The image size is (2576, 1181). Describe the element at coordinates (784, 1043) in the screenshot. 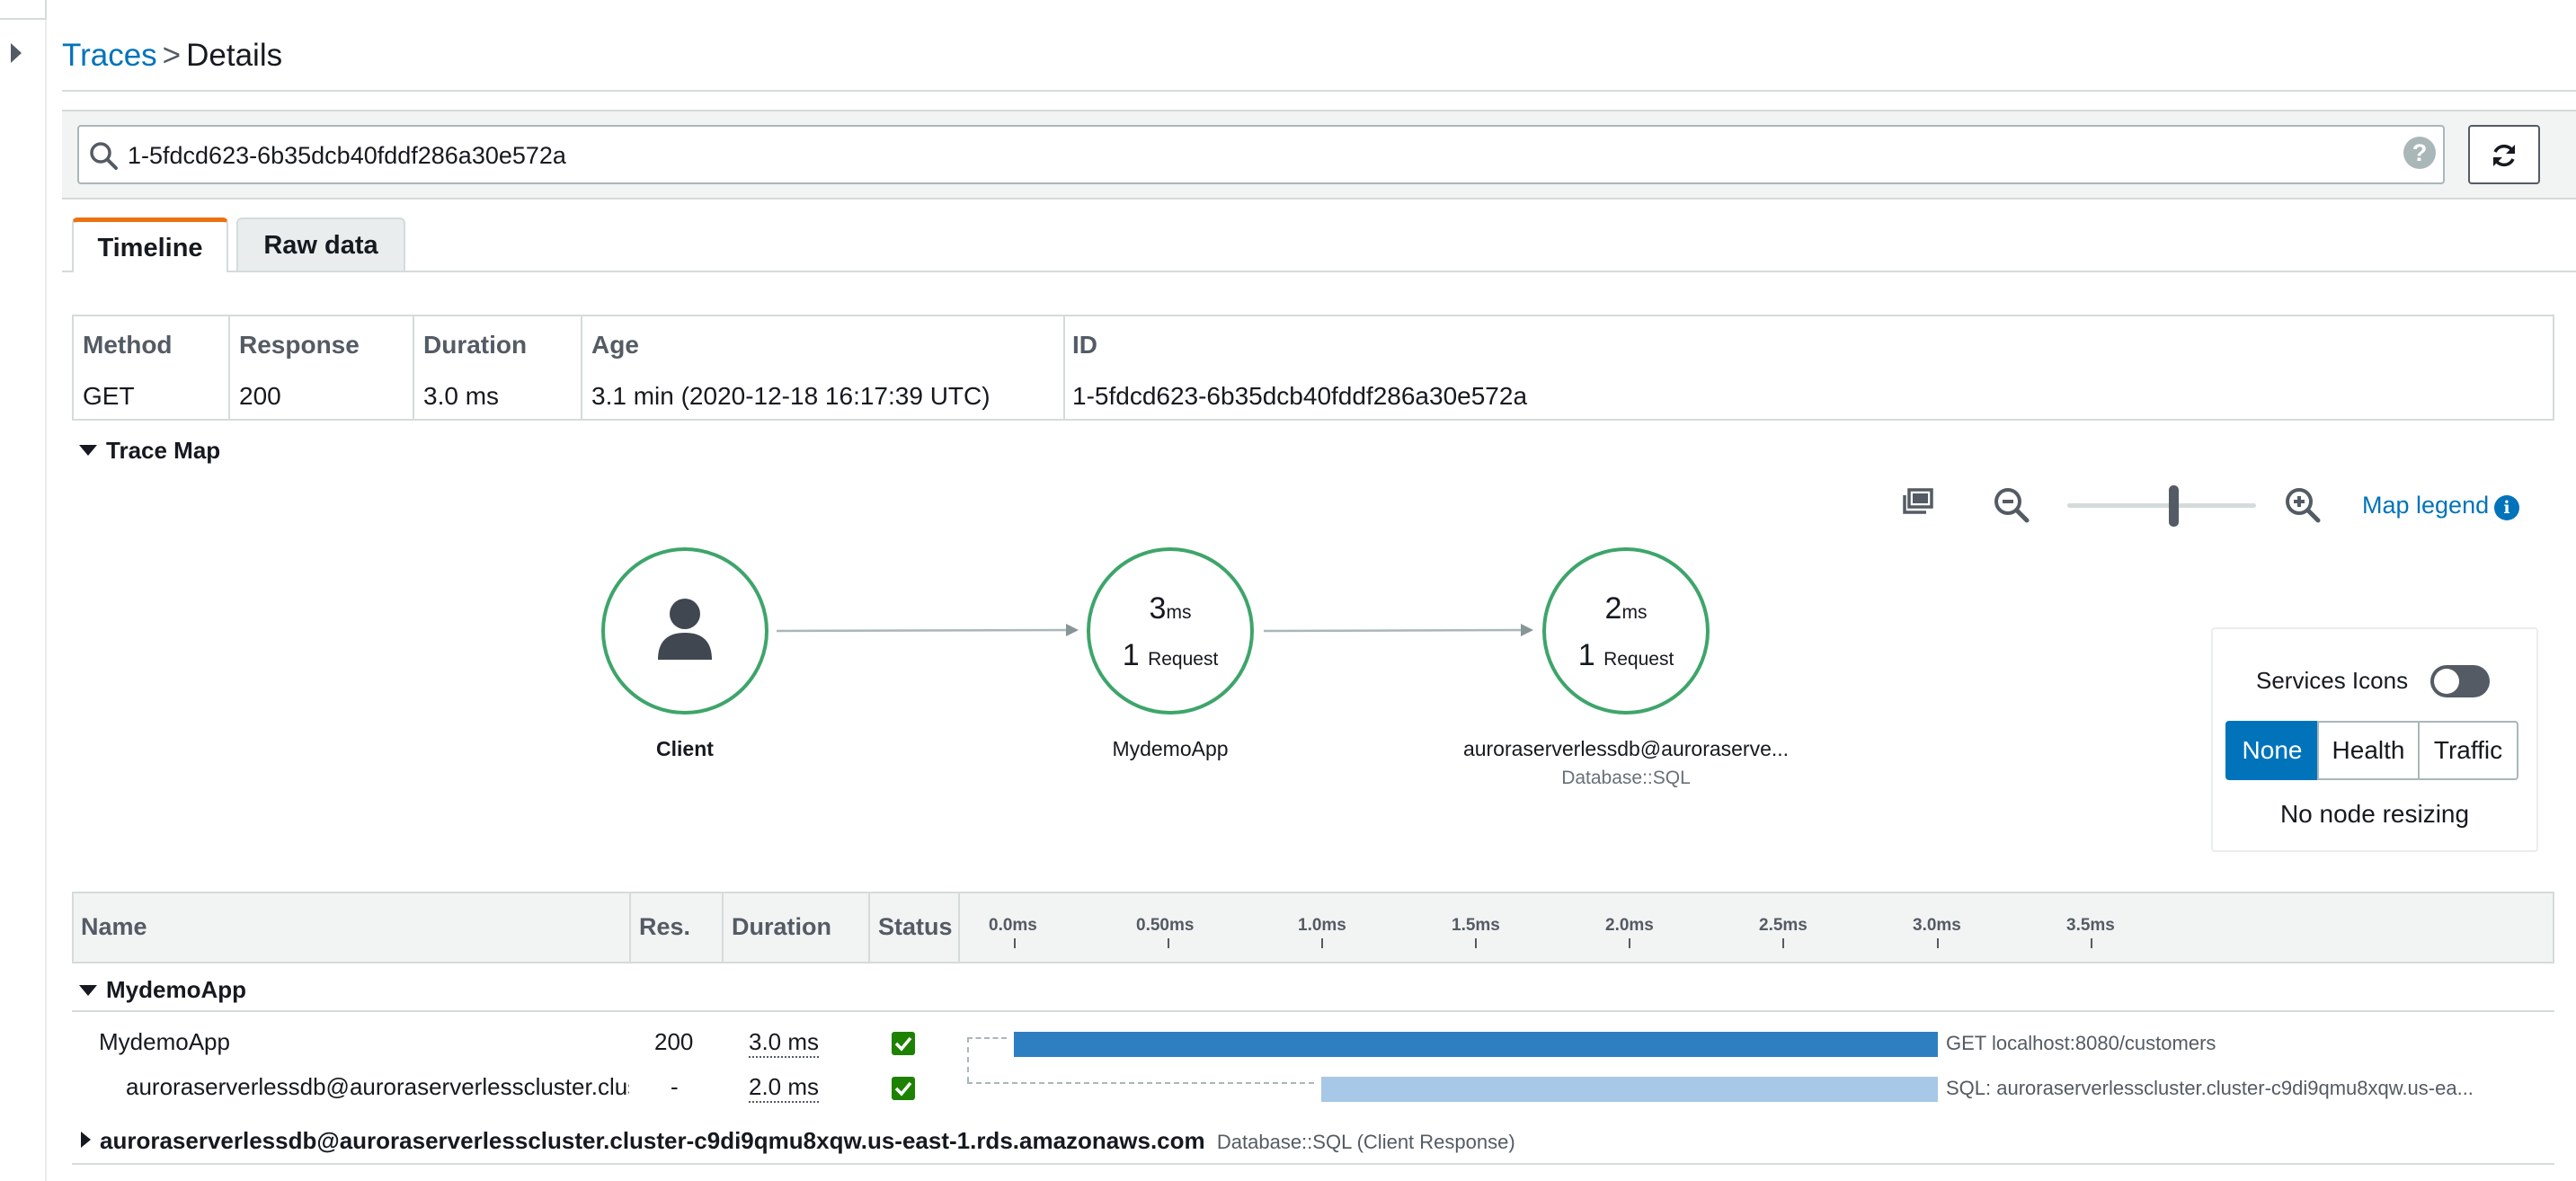

I see `segment-duration: 3.0 ms` at that location.